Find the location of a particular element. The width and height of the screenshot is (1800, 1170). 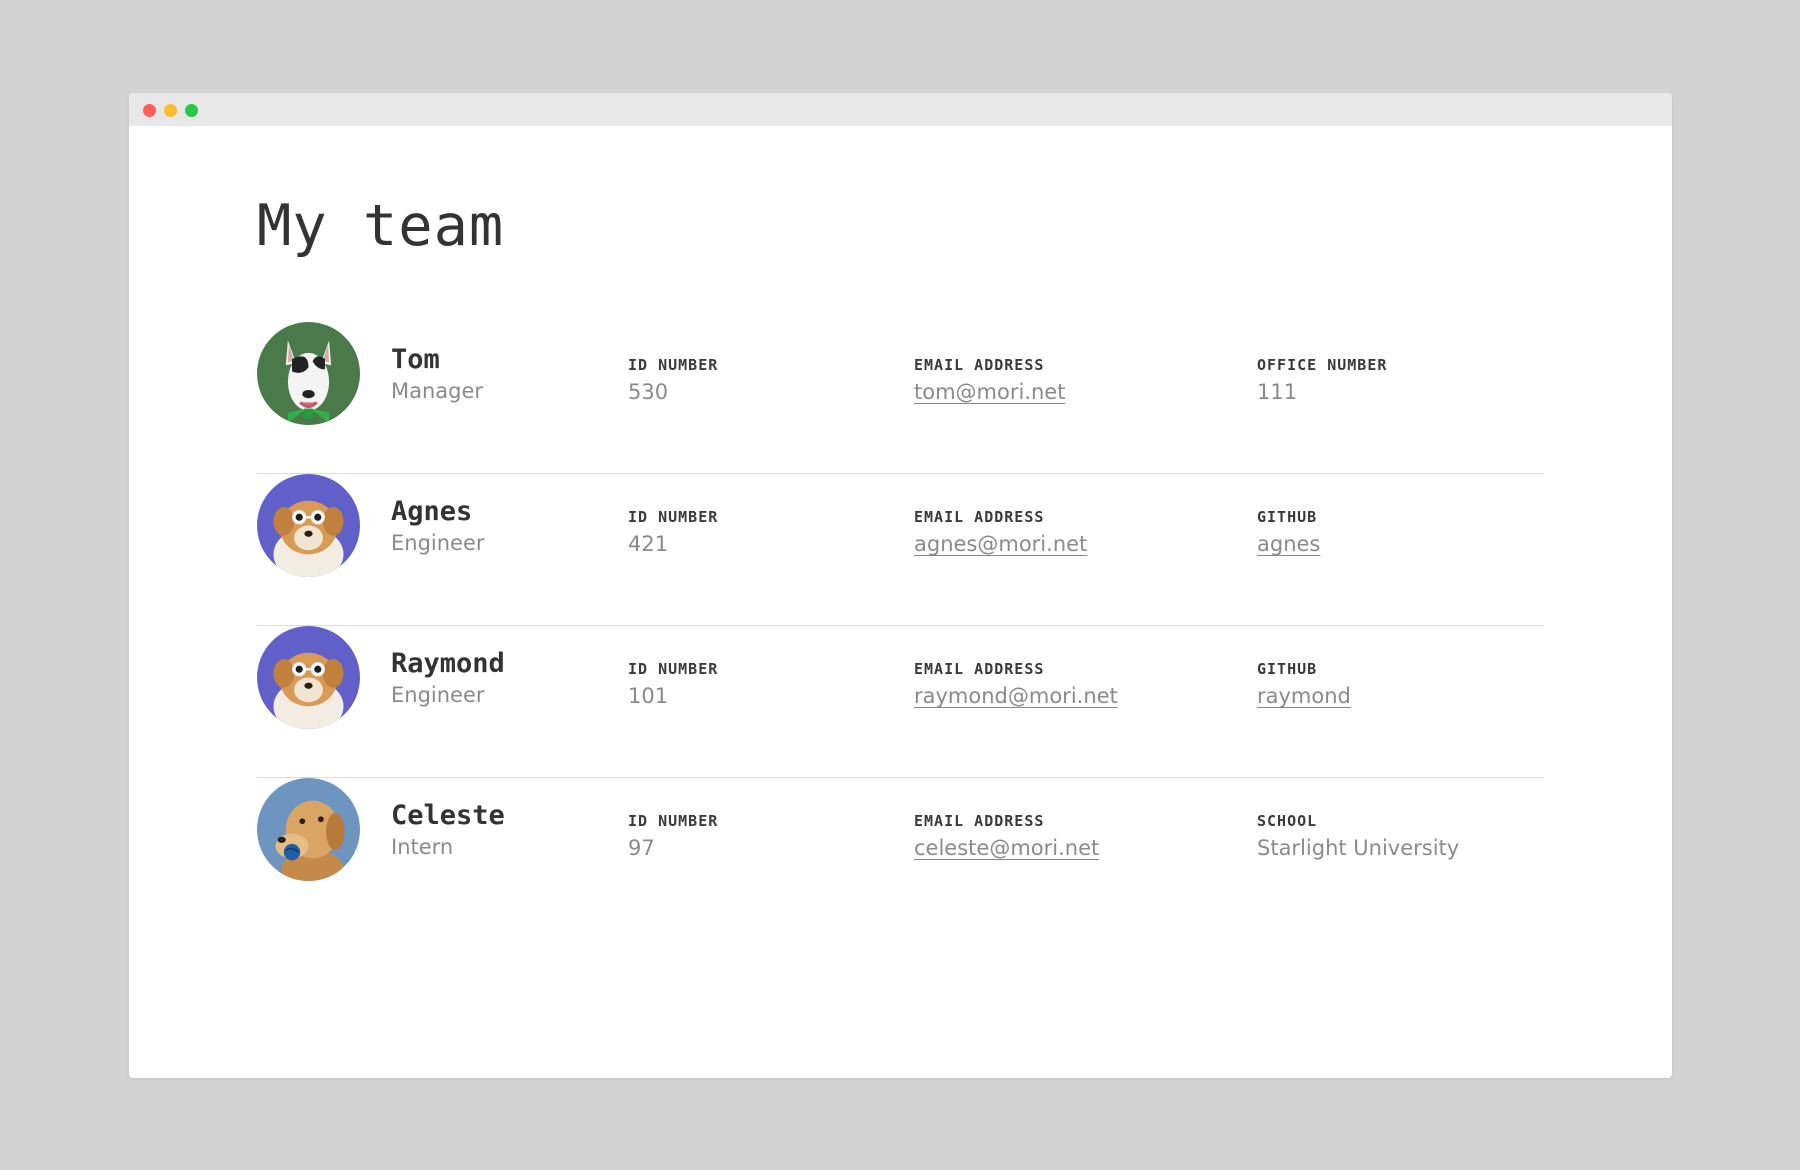

github-link: raymond is located at coordinates (1304, 696).